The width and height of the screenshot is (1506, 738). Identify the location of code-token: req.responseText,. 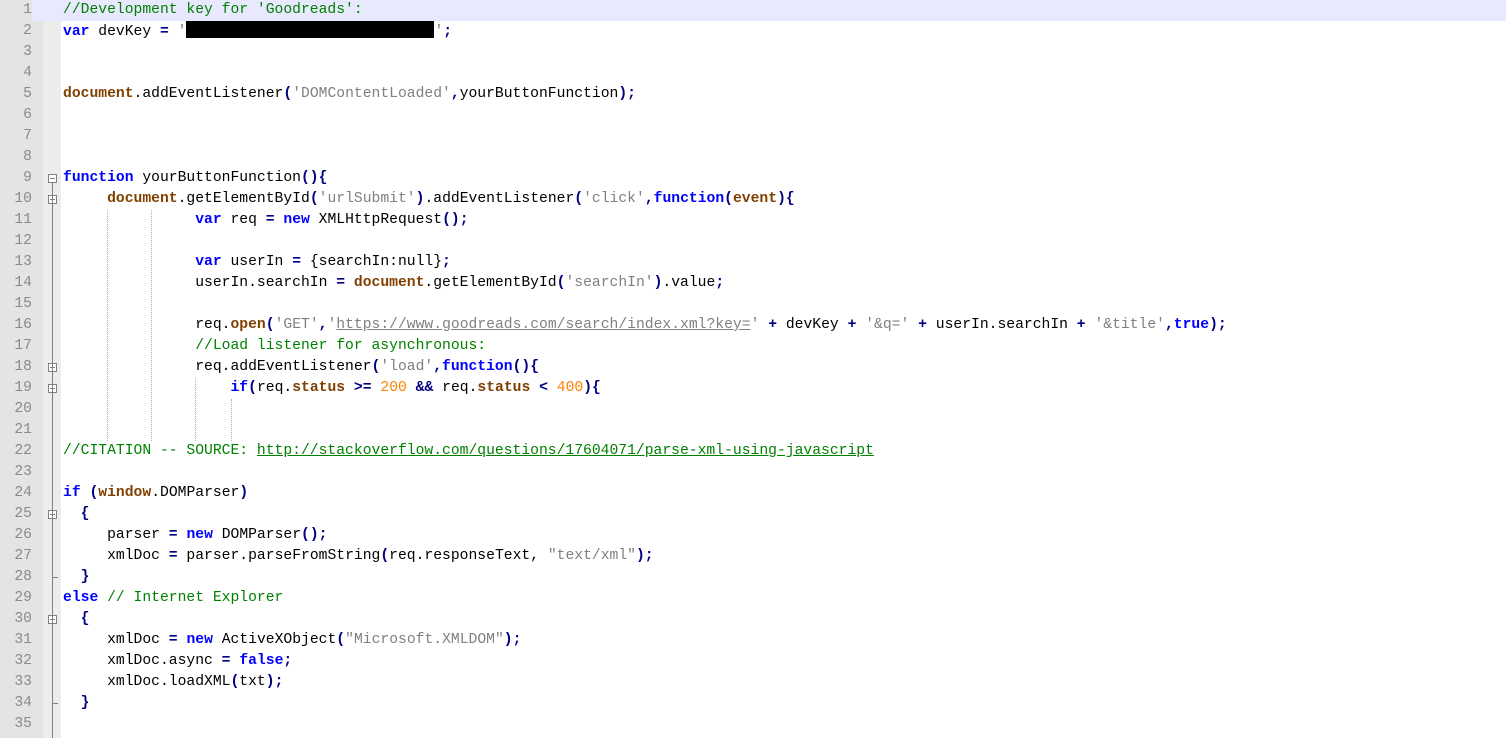
(468, 556).